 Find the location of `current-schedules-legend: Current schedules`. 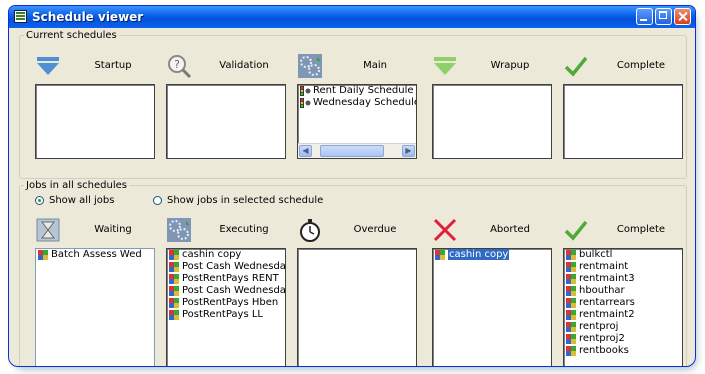

current-schedules-legend: Current schedules is located at coordinates (71, 35).